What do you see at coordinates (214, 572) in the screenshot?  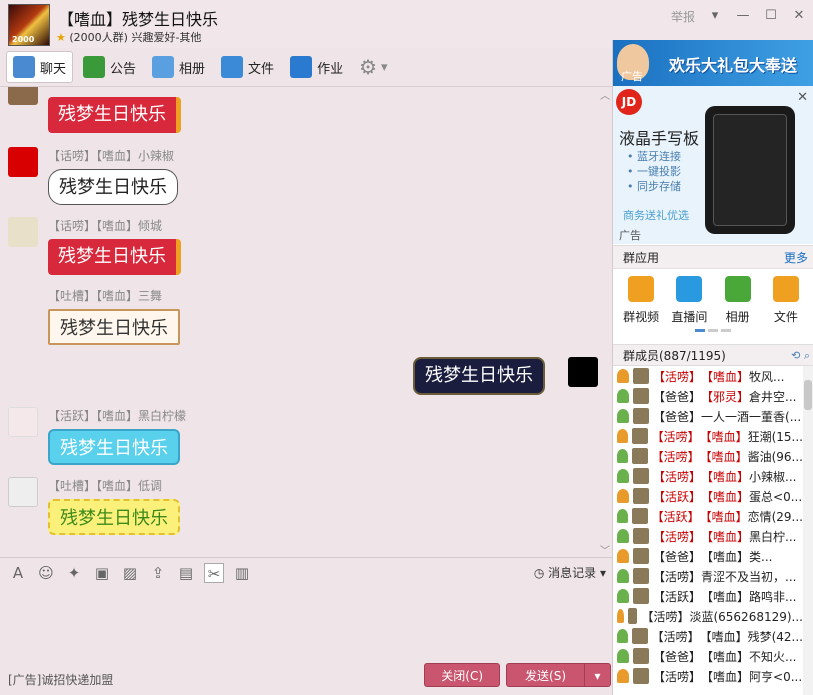 I see `screenshot-scissors-icon: ✂` at bounding box center [214, 572].